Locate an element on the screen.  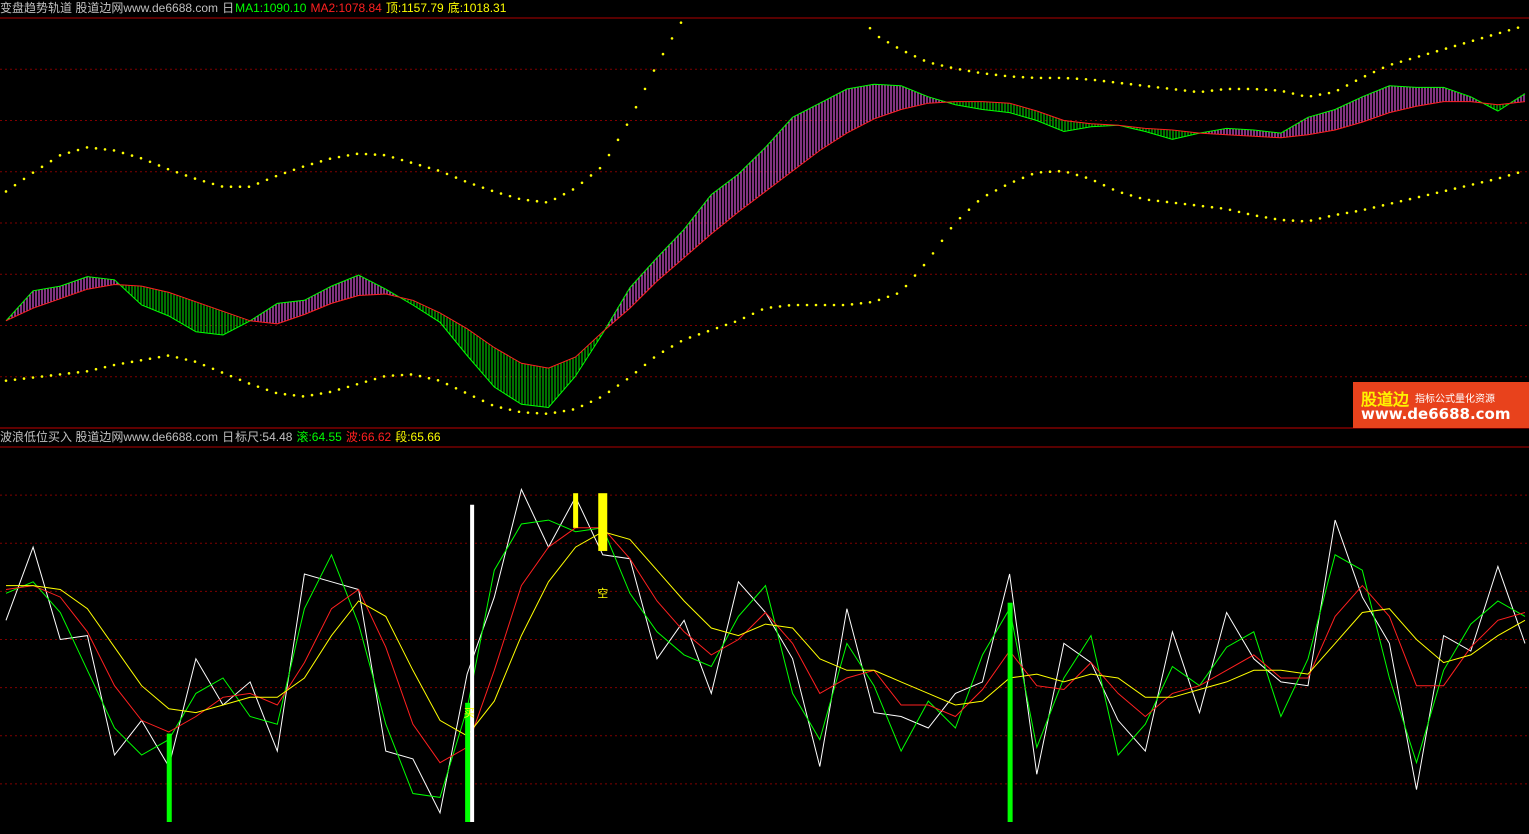
bottom-indicator-name: 波浪低位买入 股道边网www.de6688.com is located at coordinates (109, 437).